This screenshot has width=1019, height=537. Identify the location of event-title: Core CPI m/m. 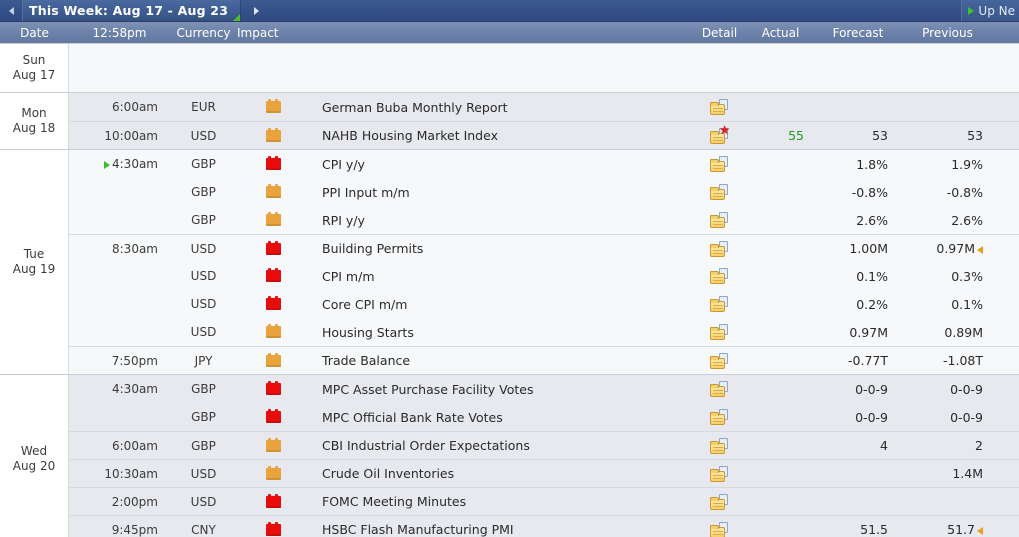
(501, 304).